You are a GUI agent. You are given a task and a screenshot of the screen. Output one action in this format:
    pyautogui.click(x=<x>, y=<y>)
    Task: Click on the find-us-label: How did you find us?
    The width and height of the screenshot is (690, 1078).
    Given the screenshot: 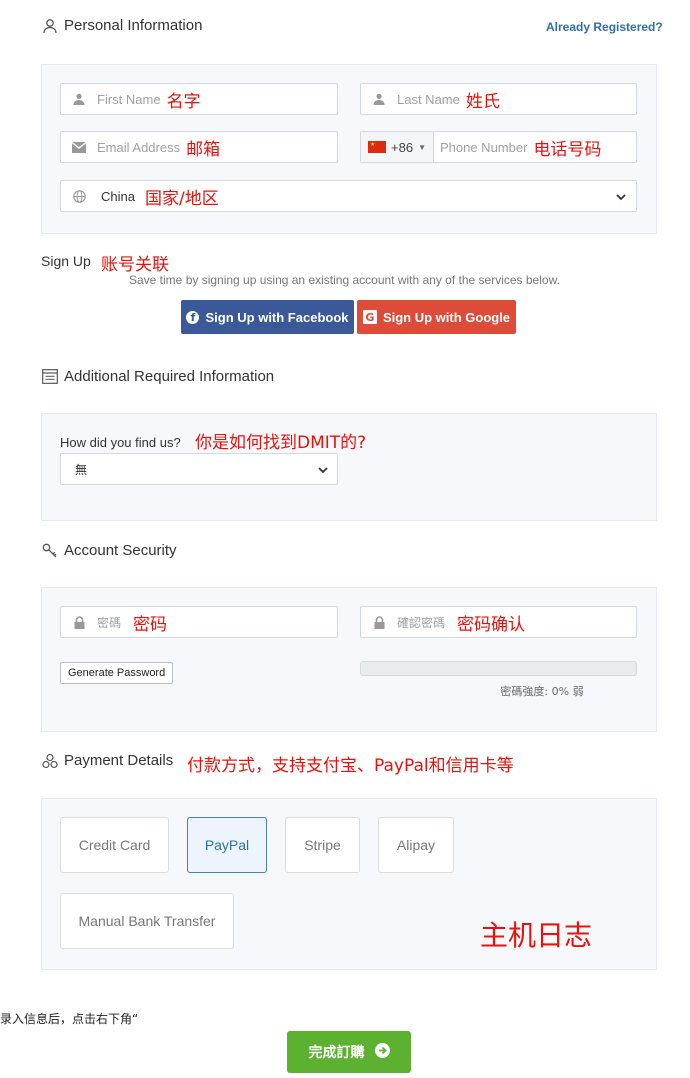 What is the action you would take?
    pyautogui.click(x=120, y=442)
    